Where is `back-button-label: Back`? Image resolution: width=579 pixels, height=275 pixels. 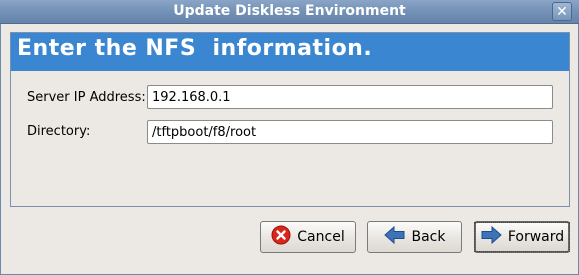 back-button-label: Back is located at coordinates (428, 237).